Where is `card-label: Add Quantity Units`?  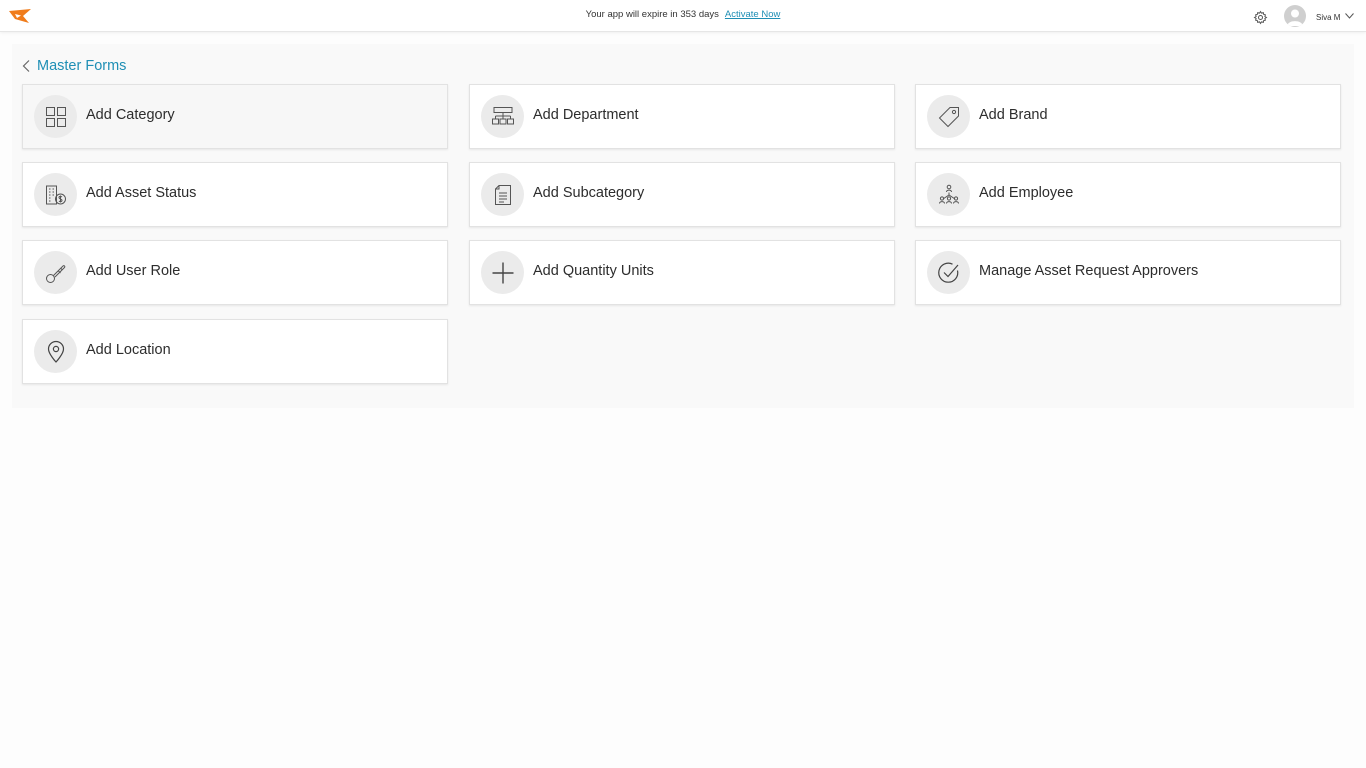 card-label: Add Quantity Units is located at coordinates (593, 271).